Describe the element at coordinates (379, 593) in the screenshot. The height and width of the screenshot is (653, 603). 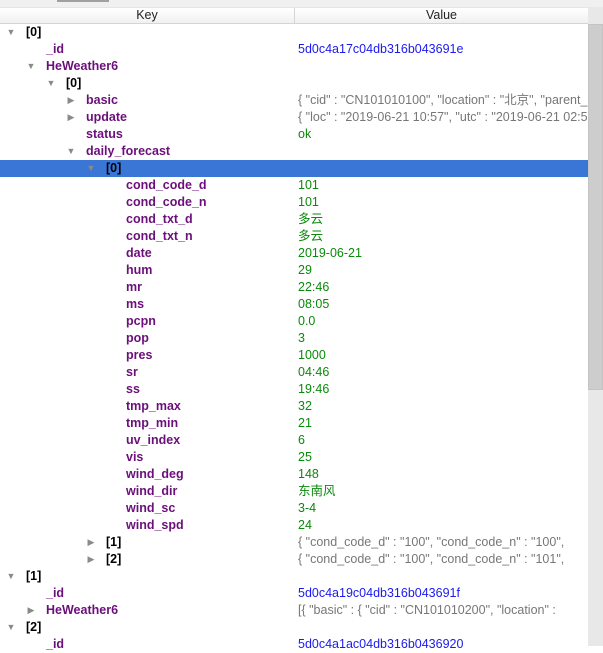
I see `row-value: 5d0c4a19c04db316b043691f` at that location.